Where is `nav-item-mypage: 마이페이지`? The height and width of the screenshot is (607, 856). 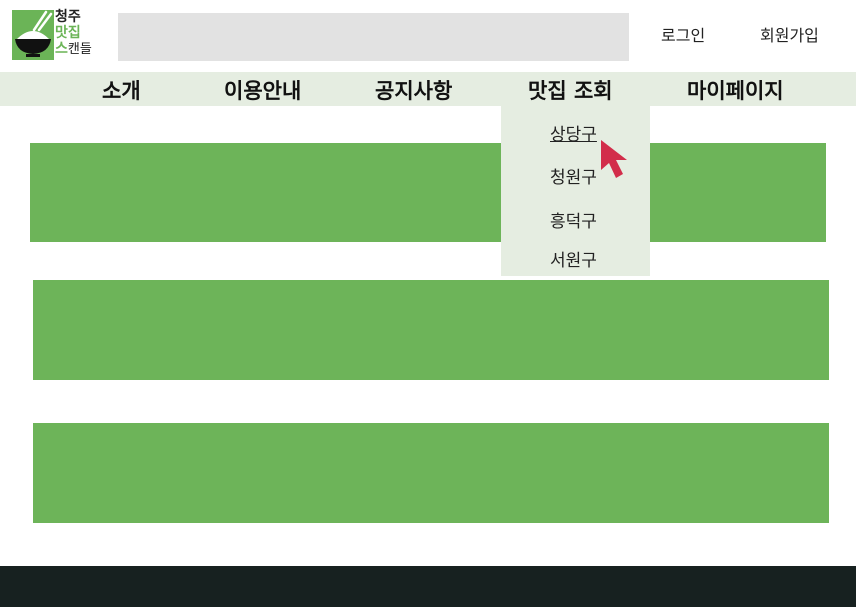
nav-item-mypage: 마이페이지 is located at coordinates (735, 90).